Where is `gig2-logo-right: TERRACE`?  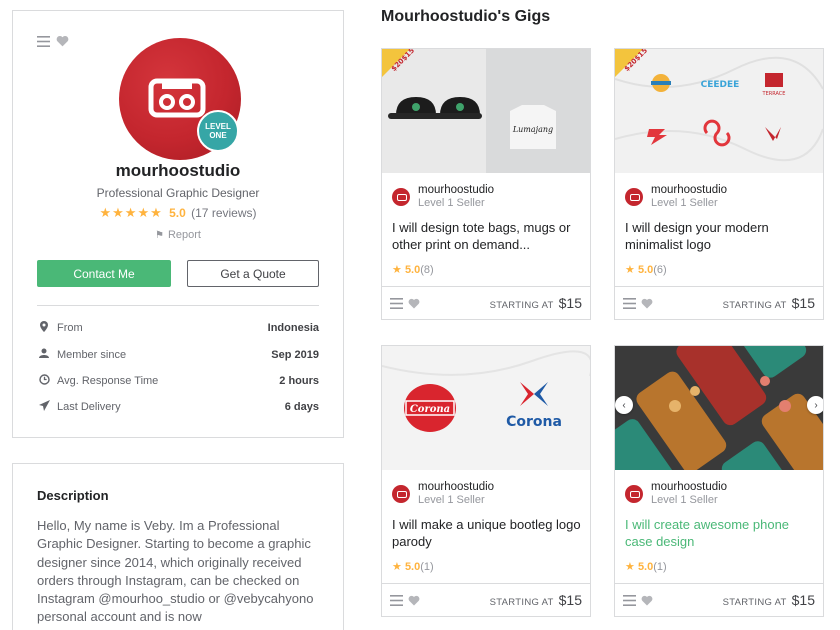
gig2-logo-right: TERRACE is located at coordinates (774, 94).